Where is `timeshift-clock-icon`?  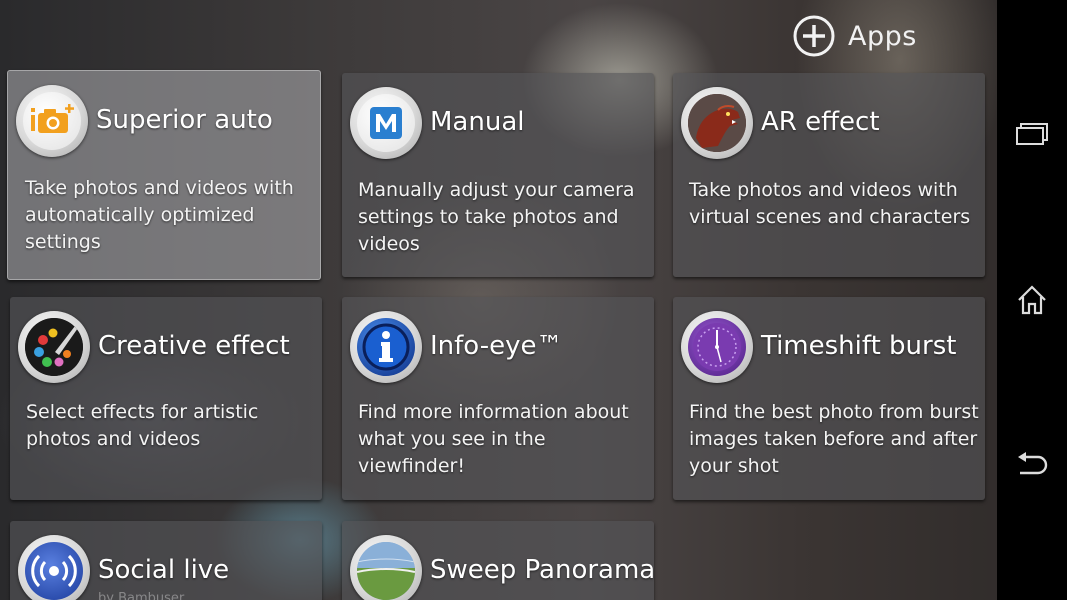 timeshift-clock-icon is located at coordinates (717, 347).